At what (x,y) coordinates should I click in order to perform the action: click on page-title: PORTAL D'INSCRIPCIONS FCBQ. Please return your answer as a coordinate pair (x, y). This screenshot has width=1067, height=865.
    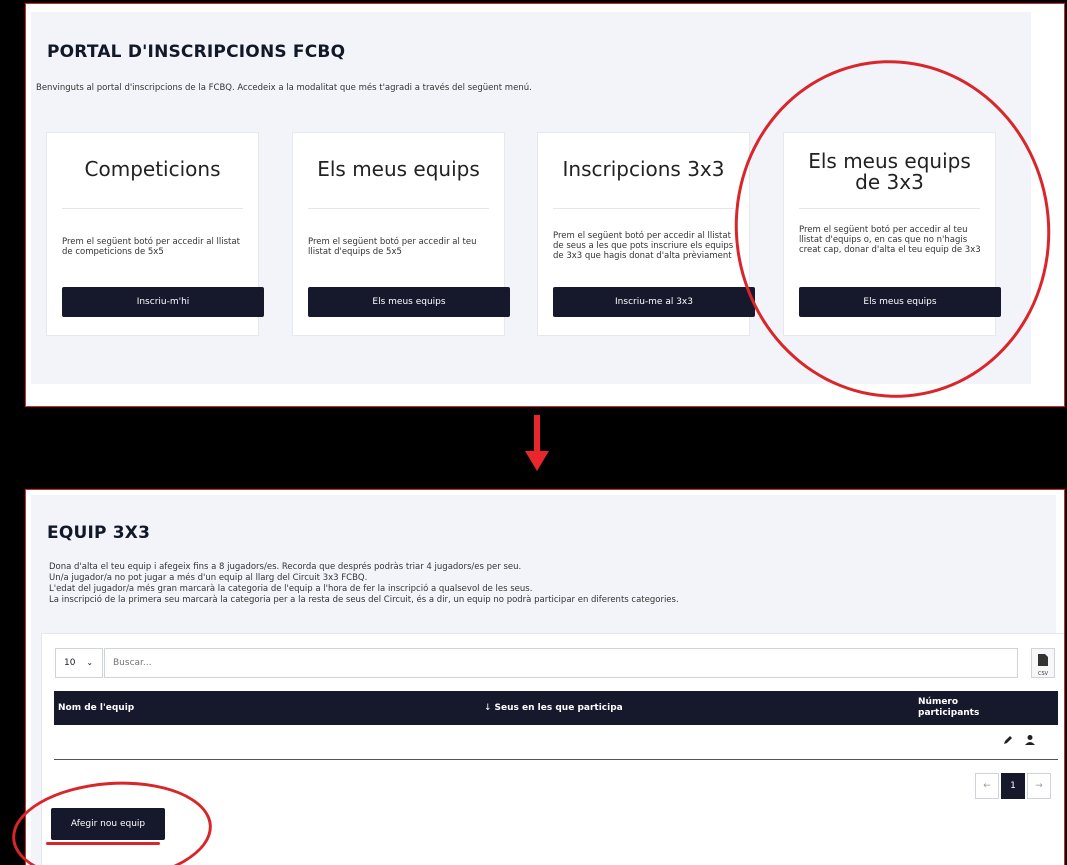
    Looking at the image, I should click on (196, 52).